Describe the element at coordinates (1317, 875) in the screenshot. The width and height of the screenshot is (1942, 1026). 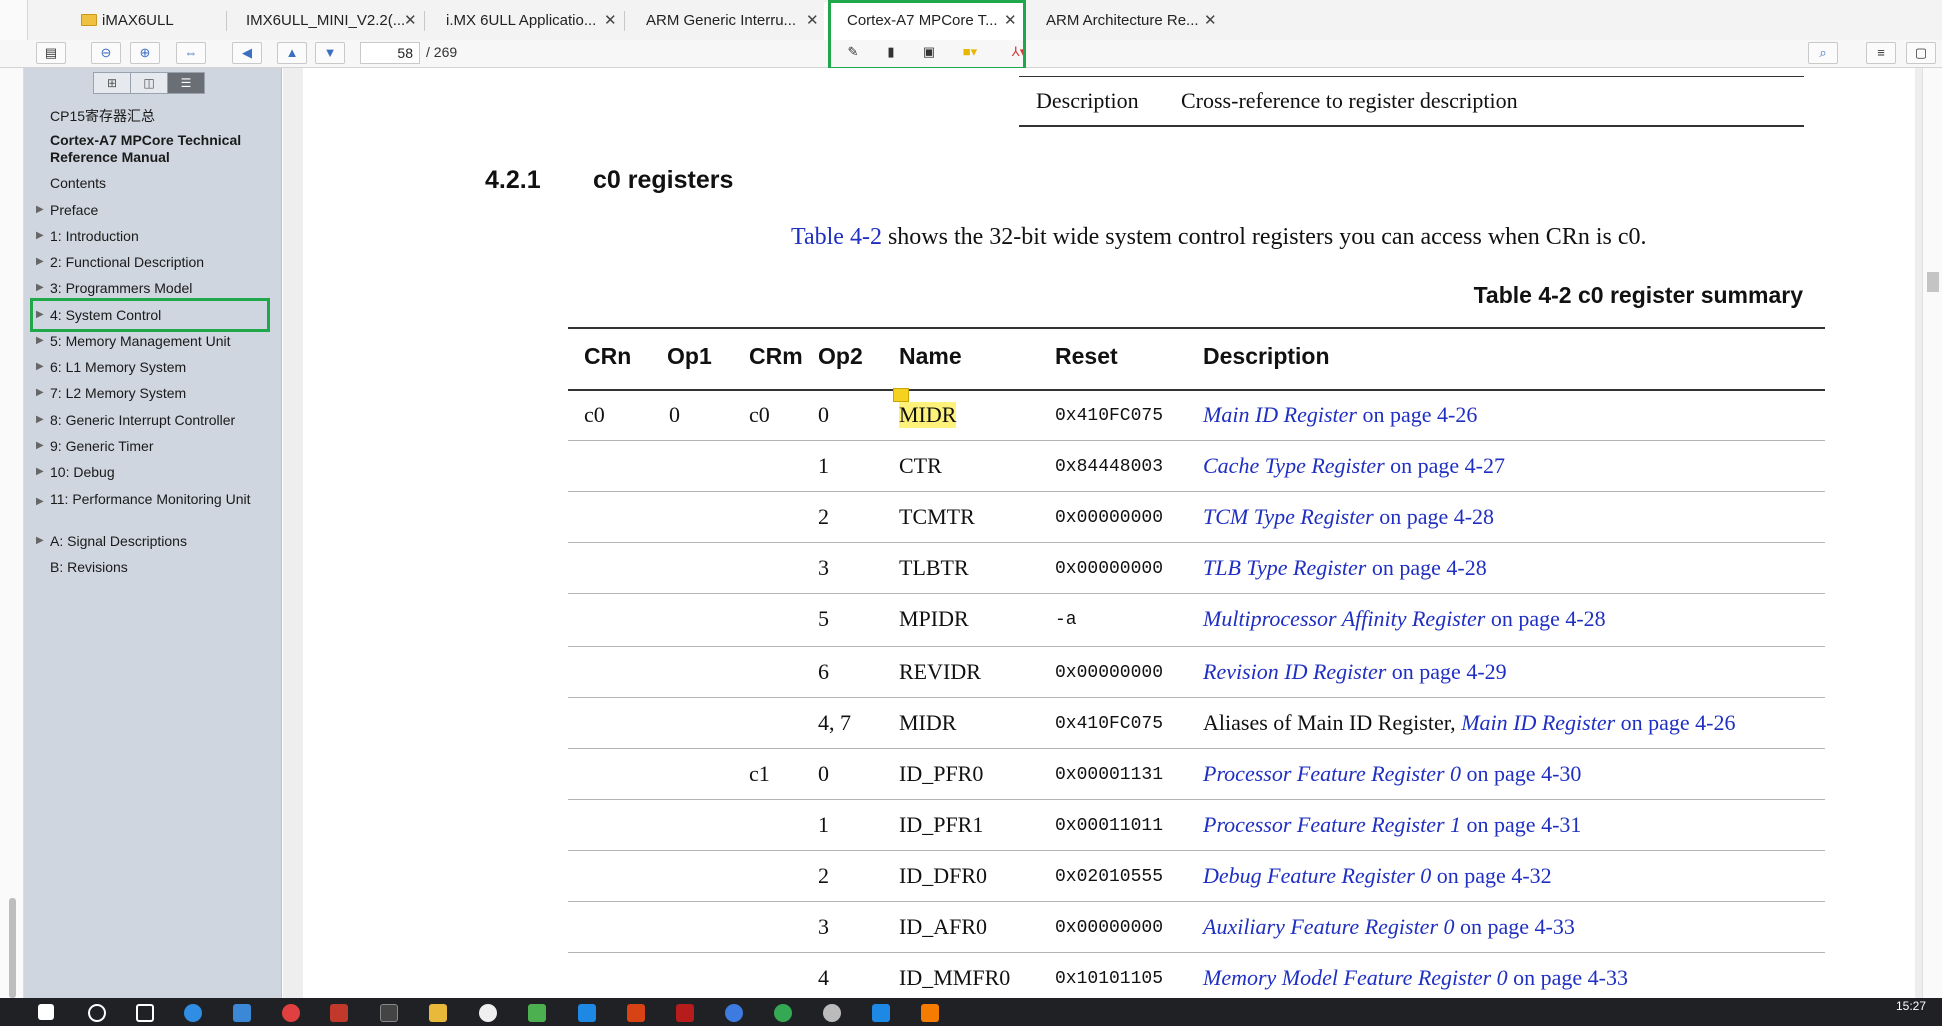
I see `register-link-title: Debug Feature Register 0` at that location.